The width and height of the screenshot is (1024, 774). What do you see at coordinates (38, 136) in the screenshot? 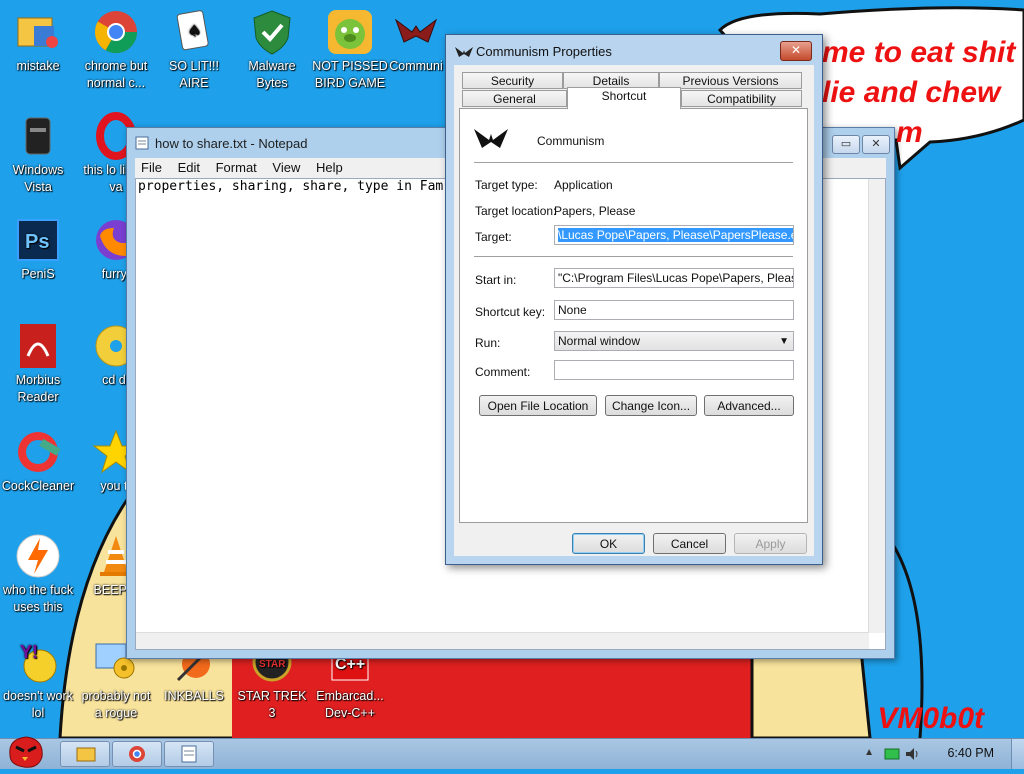
I see `bin-icon` at bounding box center [38, 136].